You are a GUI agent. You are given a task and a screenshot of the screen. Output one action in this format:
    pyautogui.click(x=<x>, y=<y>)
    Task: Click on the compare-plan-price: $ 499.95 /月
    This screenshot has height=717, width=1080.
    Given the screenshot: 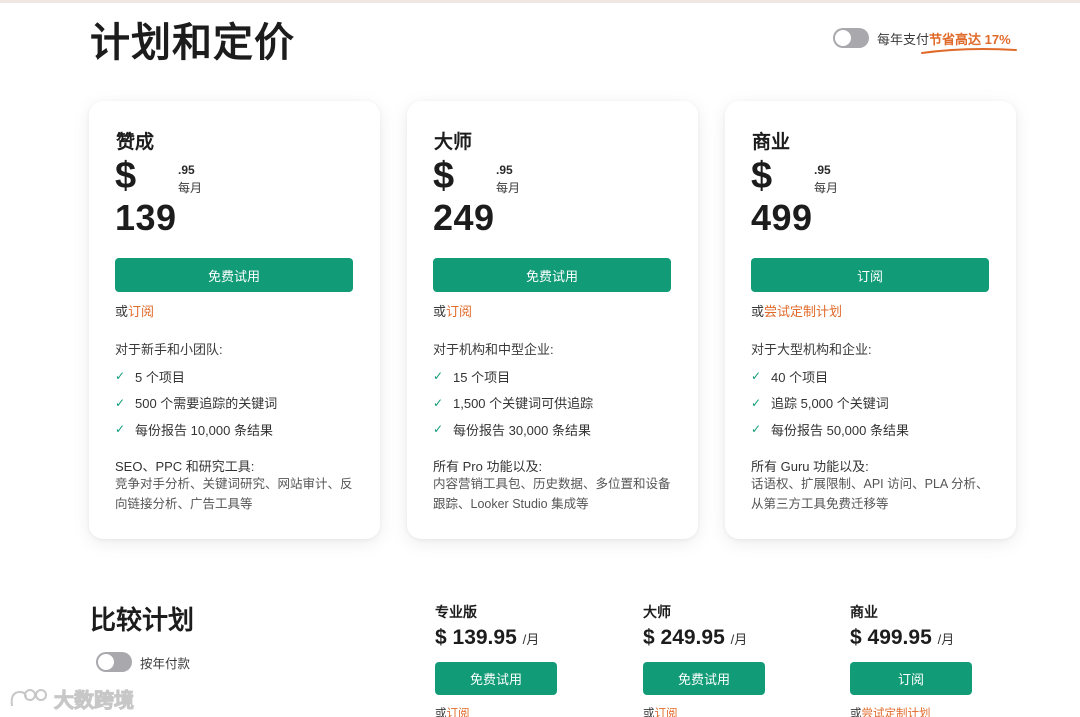 What is the action you would take?
    pyautogui.click(x=902, y=638)
    